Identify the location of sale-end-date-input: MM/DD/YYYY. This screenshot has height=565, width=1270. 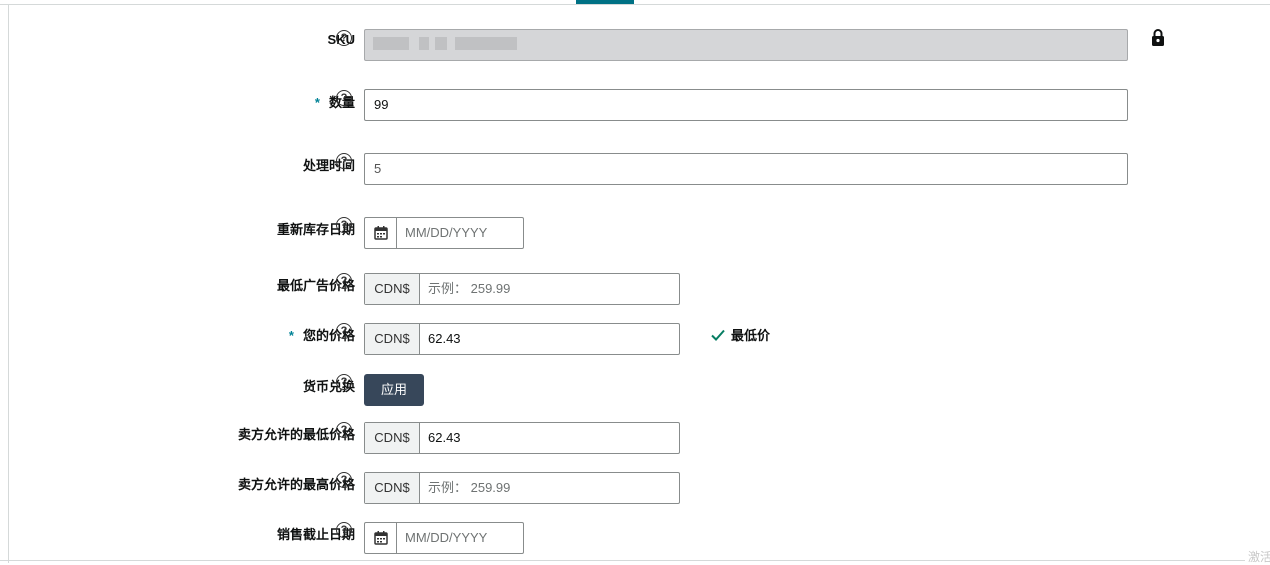
(442, 538).